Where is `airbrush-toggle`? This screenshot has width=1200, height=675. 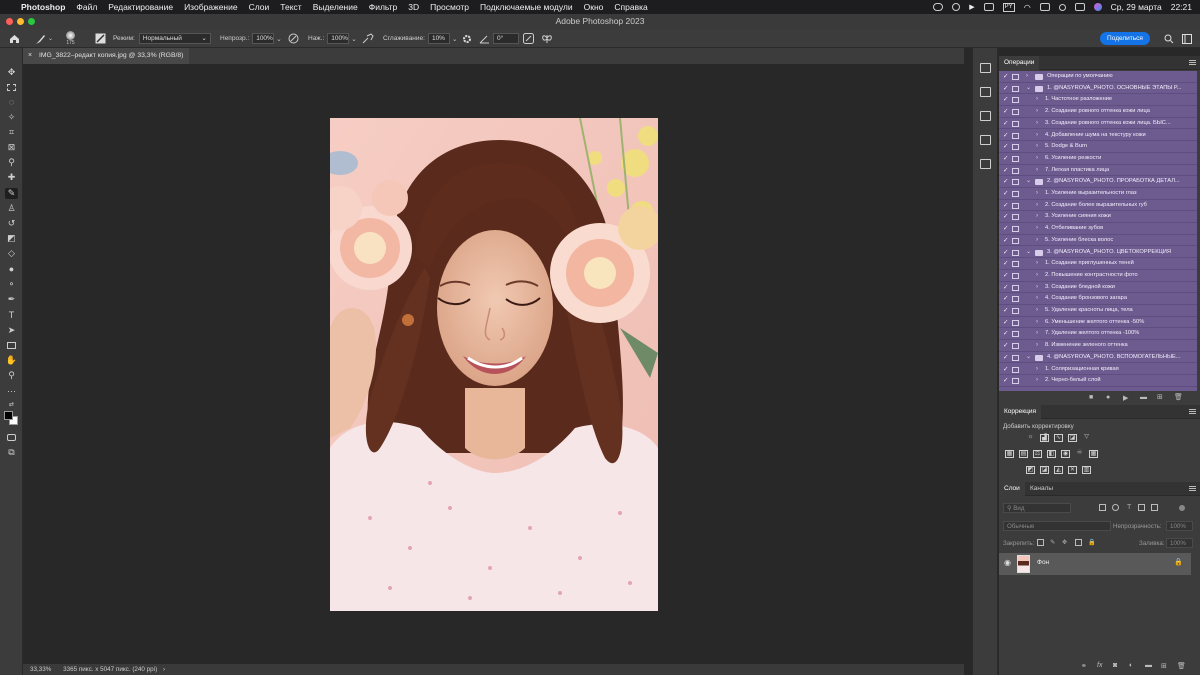 airbrush-toggle is located at coordinates (368, 38).